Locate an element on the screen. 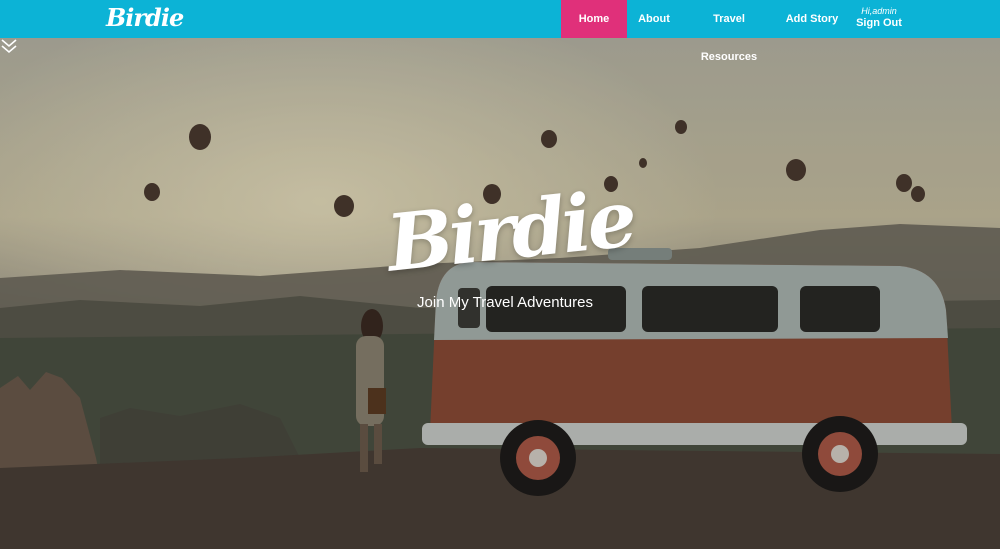 The height and width of the screenshot is (549, 1000). hero-tagline: Join My Travel Adventures is located at coordinates (505, 302).